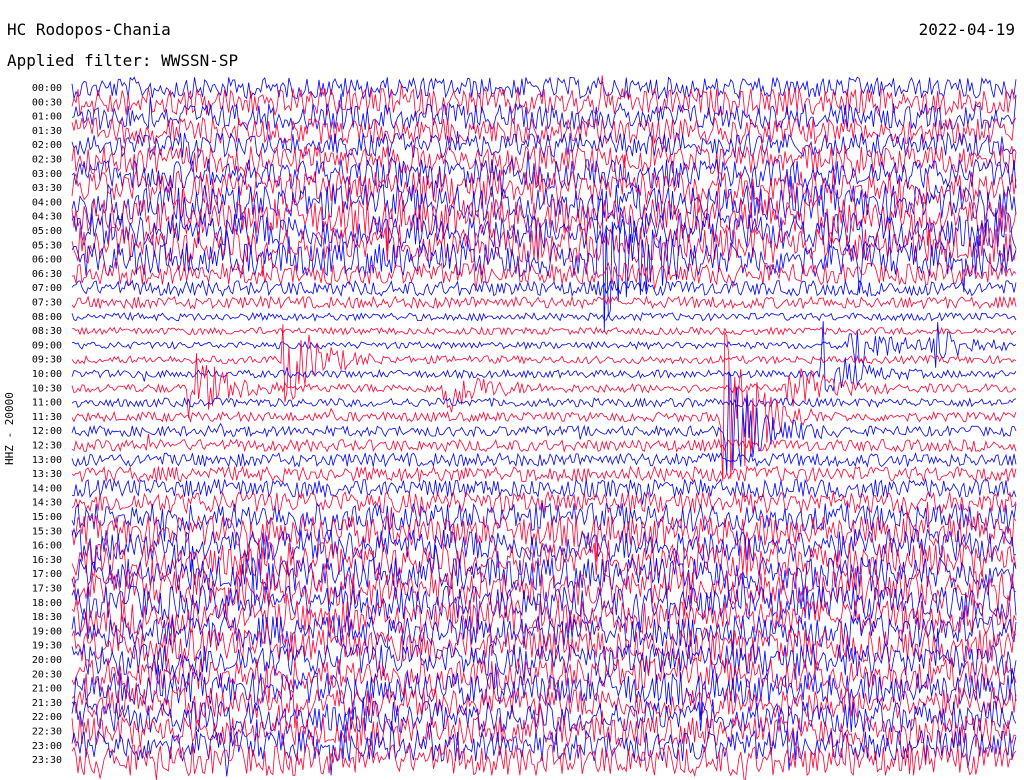 Image resolution: width=1024 pixels, height=780 pixels. I want to click on row-time-label: 07:00, so click(47, 288).